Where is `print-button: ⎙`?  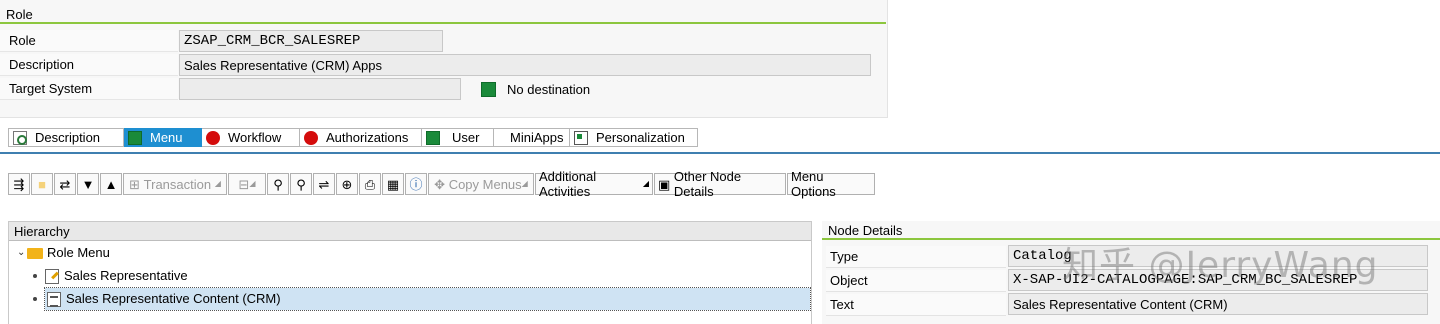 print-button: ⎙ is located at coordinates (370, 184).